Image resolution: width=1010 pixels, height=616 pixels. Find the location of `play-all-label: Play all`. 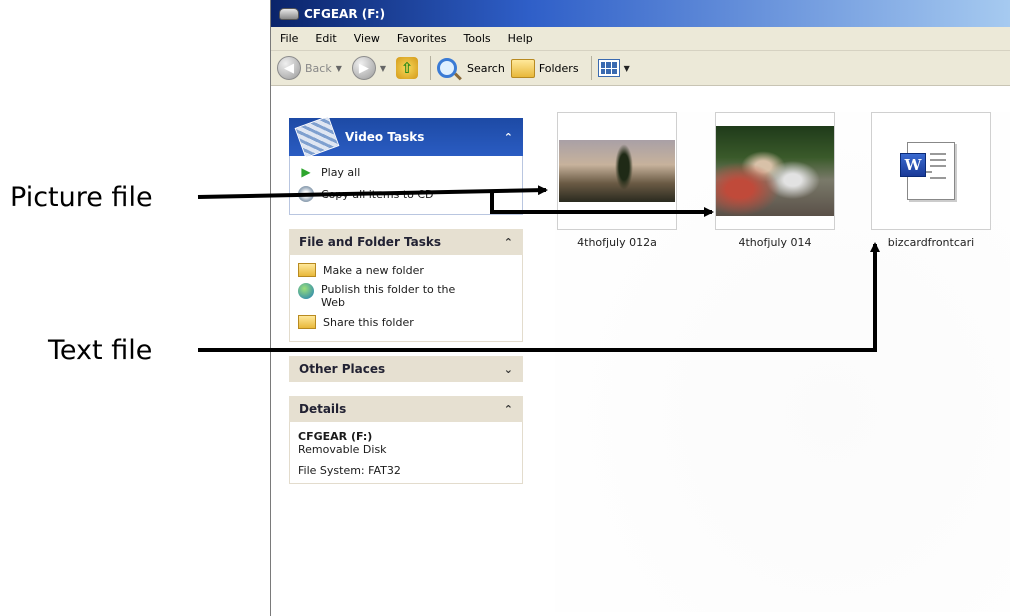

play-all-label: Play all is located at coordinates (341, 172).